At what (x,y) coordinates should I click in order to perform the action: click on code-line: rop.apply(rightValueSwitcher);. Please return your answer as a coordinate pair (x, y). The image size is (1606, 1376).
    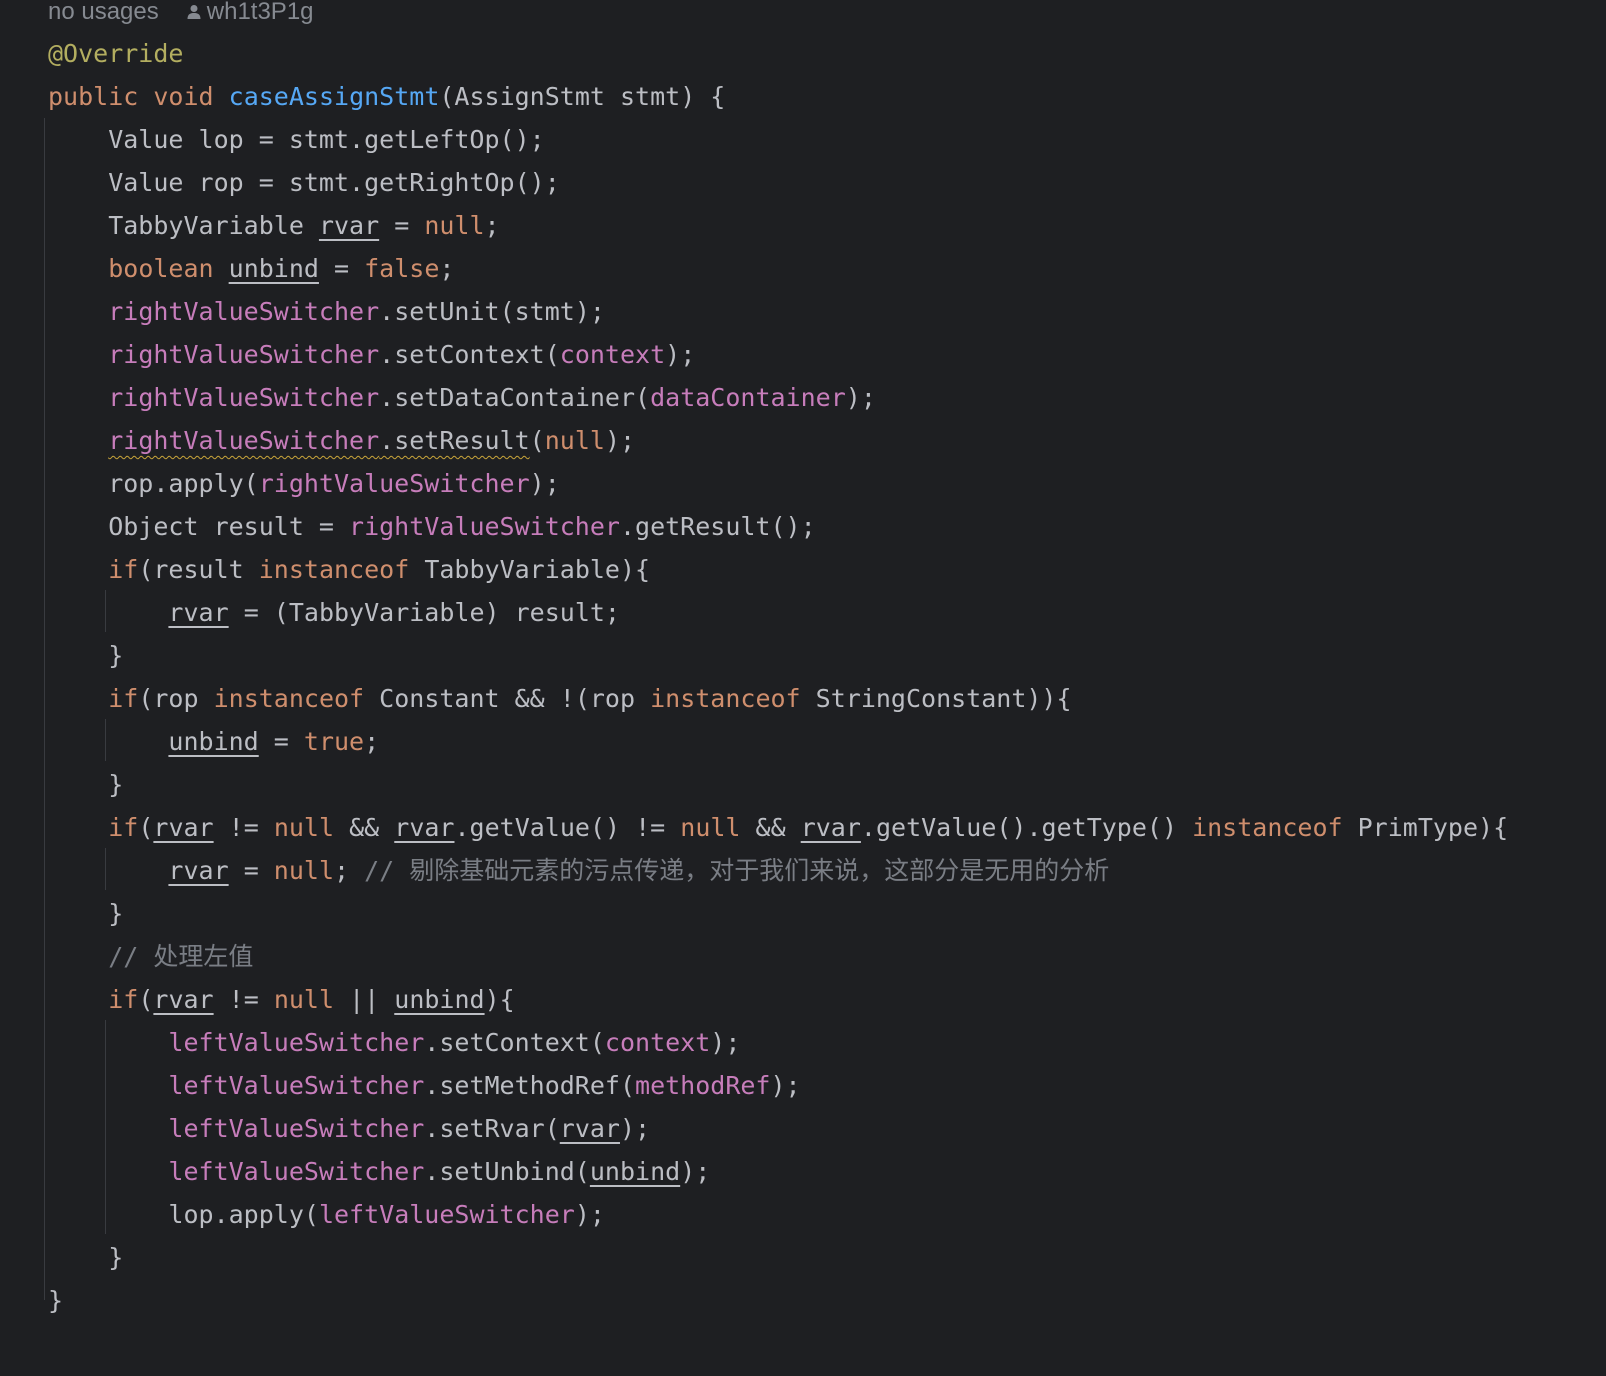
    Looking at the image, I should click on (304, 484).